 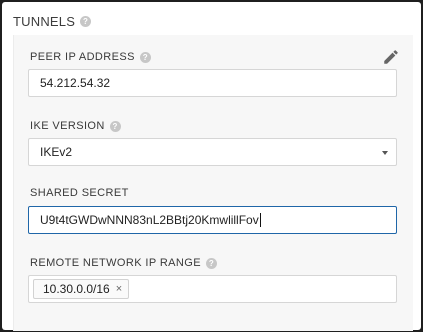 I want to click on shared-secret-label: SHARED SECRET, so click(x=79, y=193).